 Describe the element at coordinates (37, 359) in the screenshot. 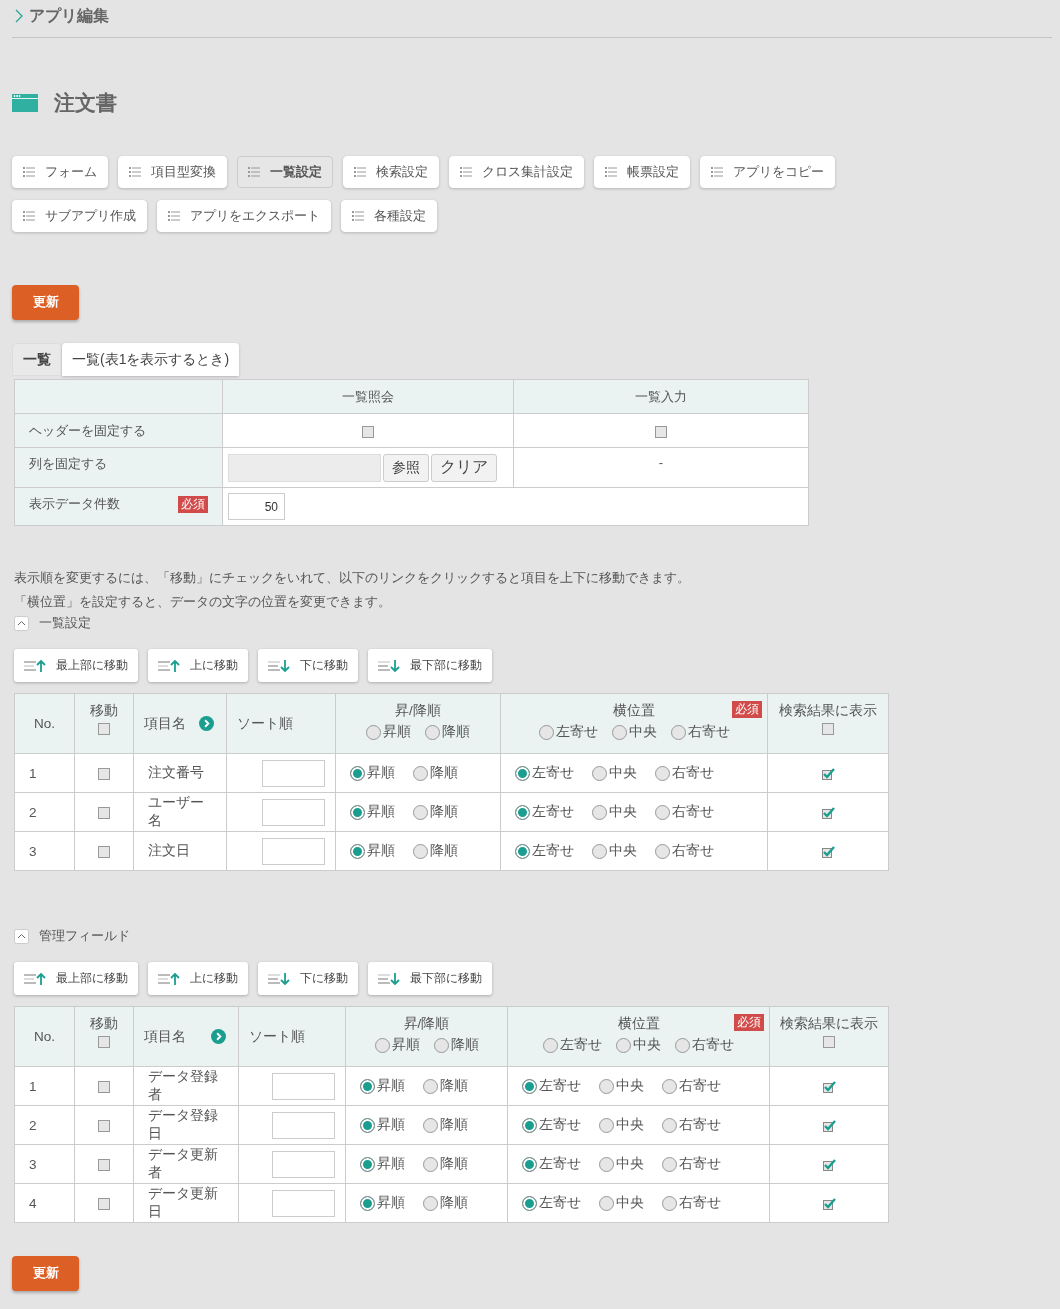

I see `tab: 一覧` at that location.